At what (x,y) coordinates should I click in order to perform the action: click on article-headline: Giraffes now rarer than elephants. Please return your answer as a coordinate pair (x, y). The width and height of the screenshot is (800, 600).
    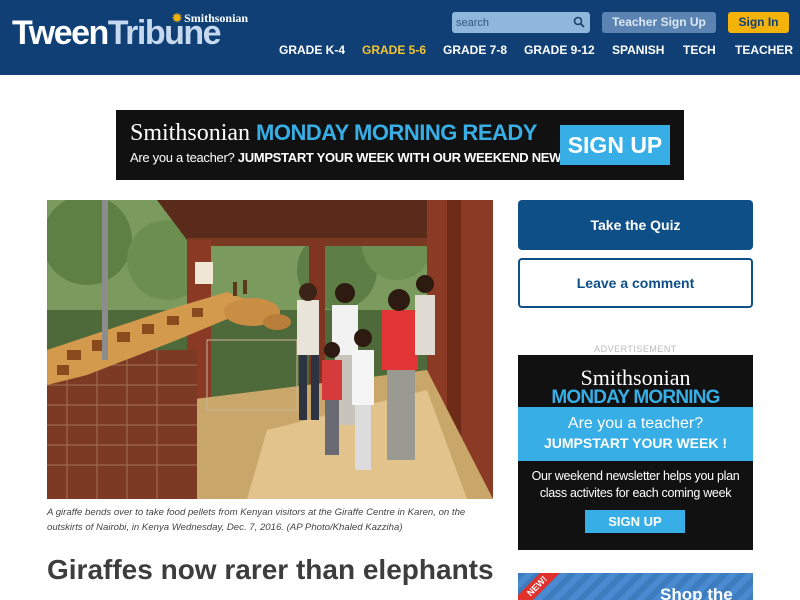
    Looking at the image, I should click on (270, 569).